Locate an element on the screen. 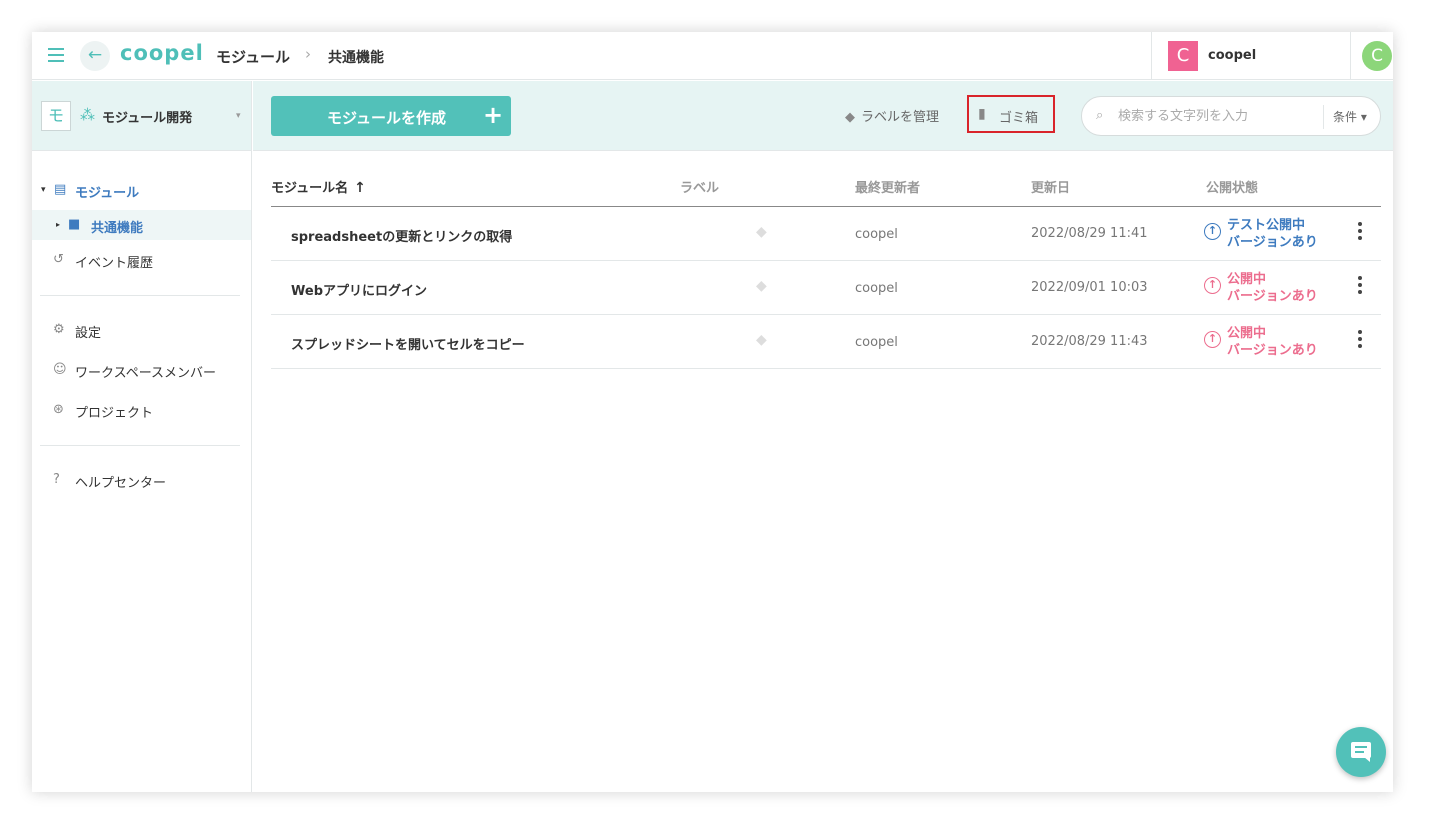 The width and height of the screenshot is (1430, 838). chevron-down-icon: ▾ is located at coordinates (238, 116).